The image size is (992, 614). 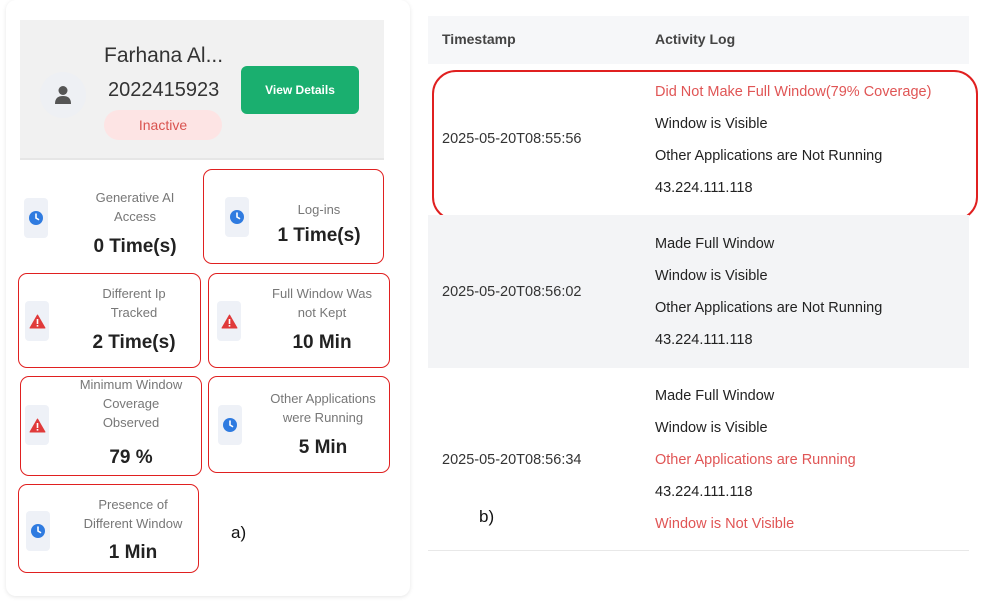 What do you see at coordinates (134, 303) in the screenshot?
I see `stat-label: Different Ip Tracked` at bounding box center [134, 303].